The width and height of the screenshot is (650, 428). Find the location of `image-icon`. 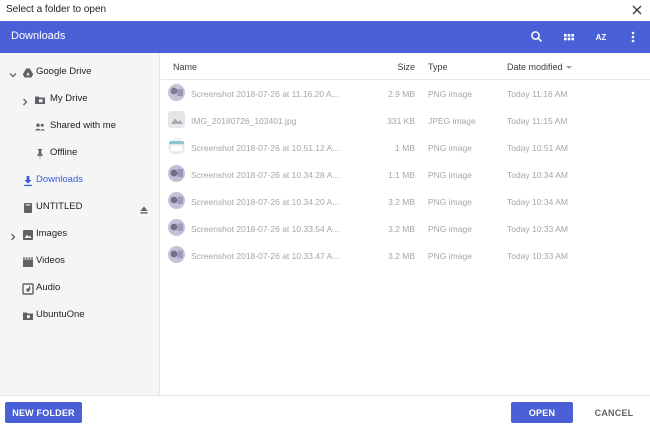

image-icon is located at coordinates (28, 234).